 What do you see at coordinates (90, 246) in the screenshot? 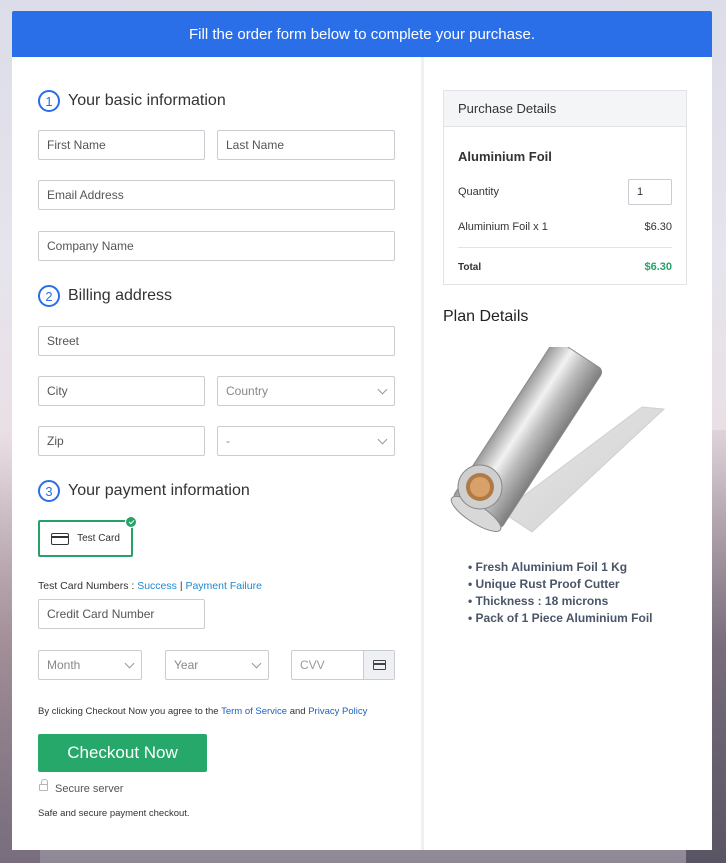
I see `company-placeholder: Company Name` at bounding box center [90, 246].